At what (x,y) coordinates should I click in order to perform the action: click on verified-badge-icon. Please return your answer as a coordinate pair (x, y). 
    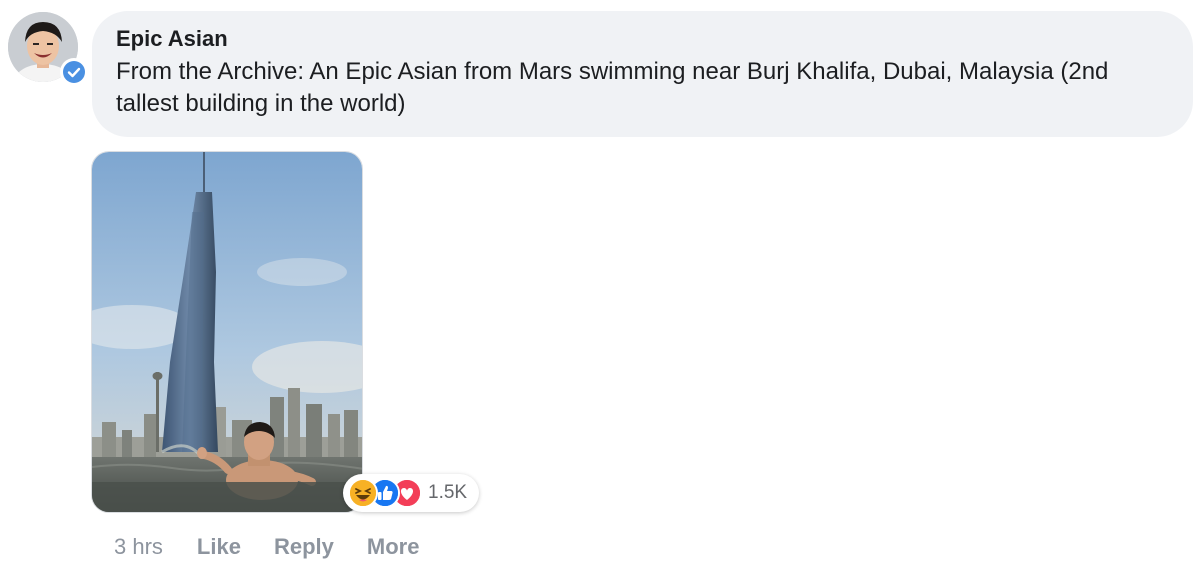
    Looking at the image, I should click on (74, 72).